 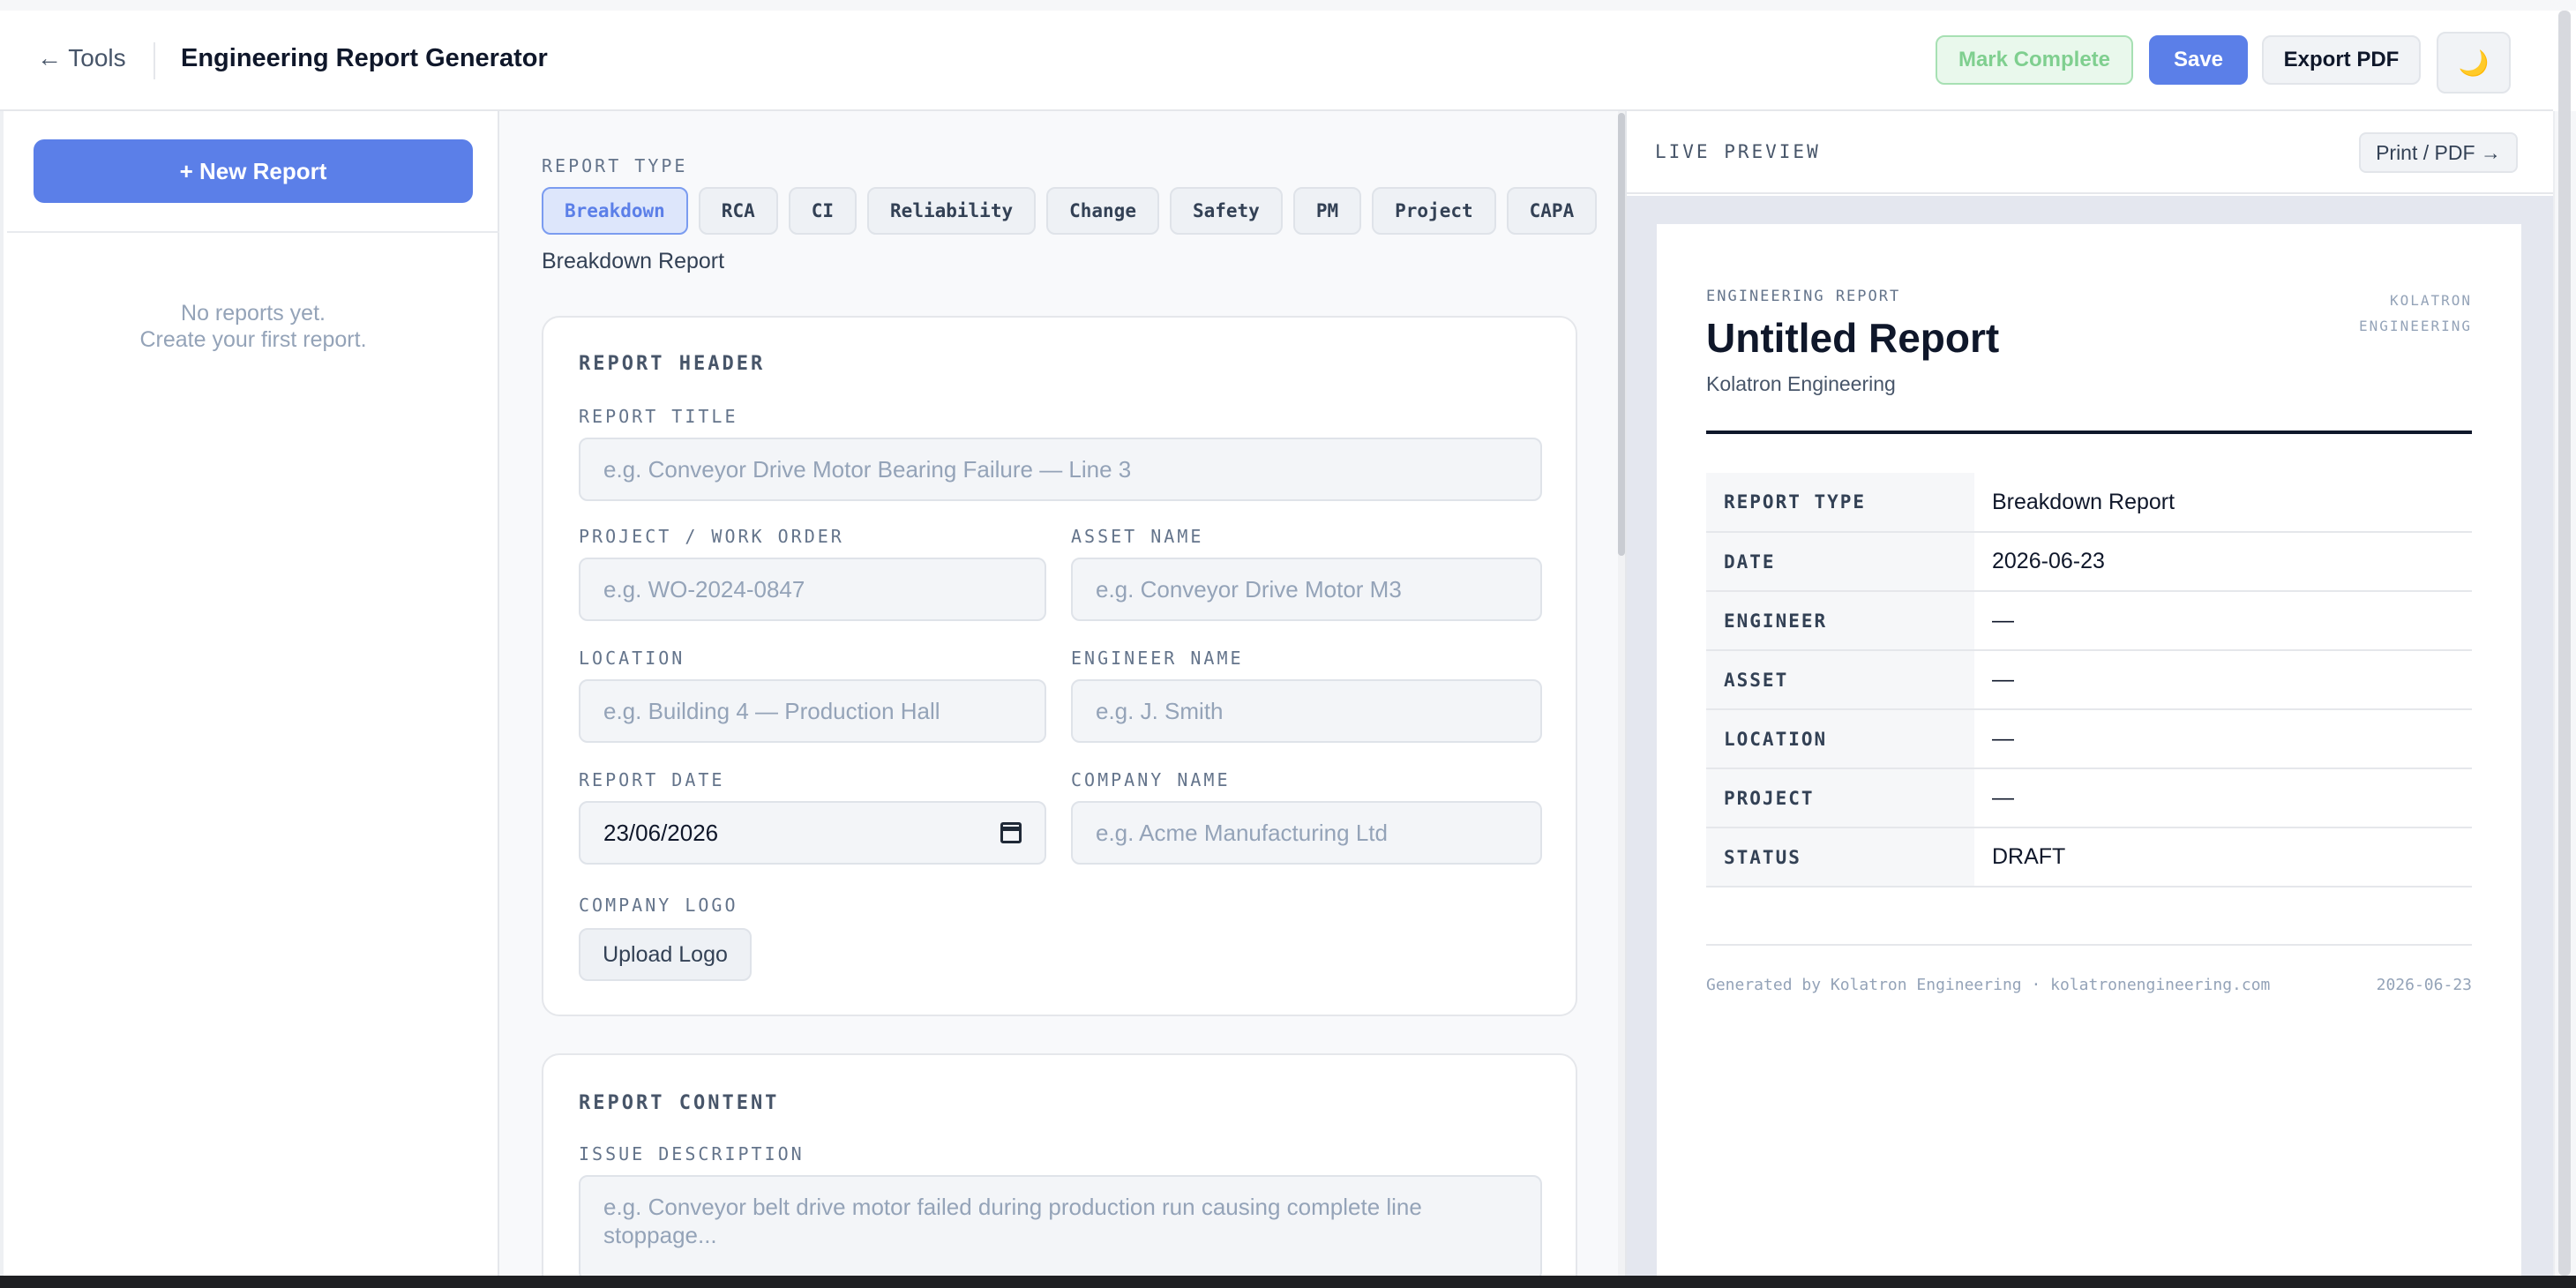 I want to click on brand-line-1: KOLATRON, so click(x=2430, y=300).